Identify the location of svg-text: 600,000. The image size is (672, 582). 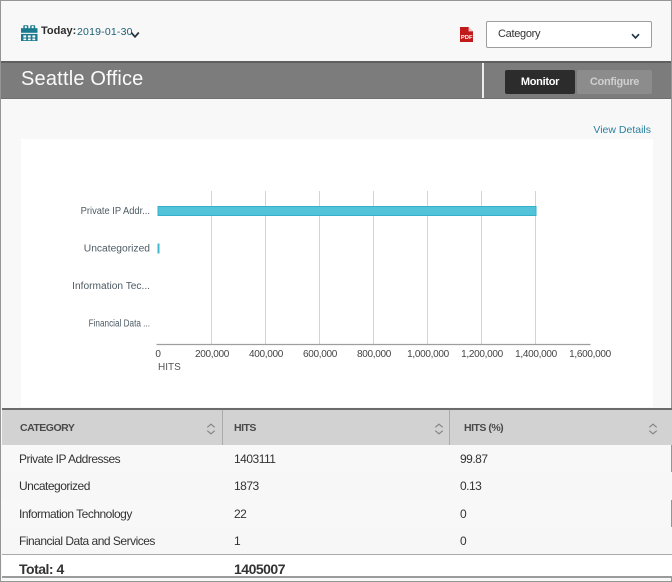
(320, 354).